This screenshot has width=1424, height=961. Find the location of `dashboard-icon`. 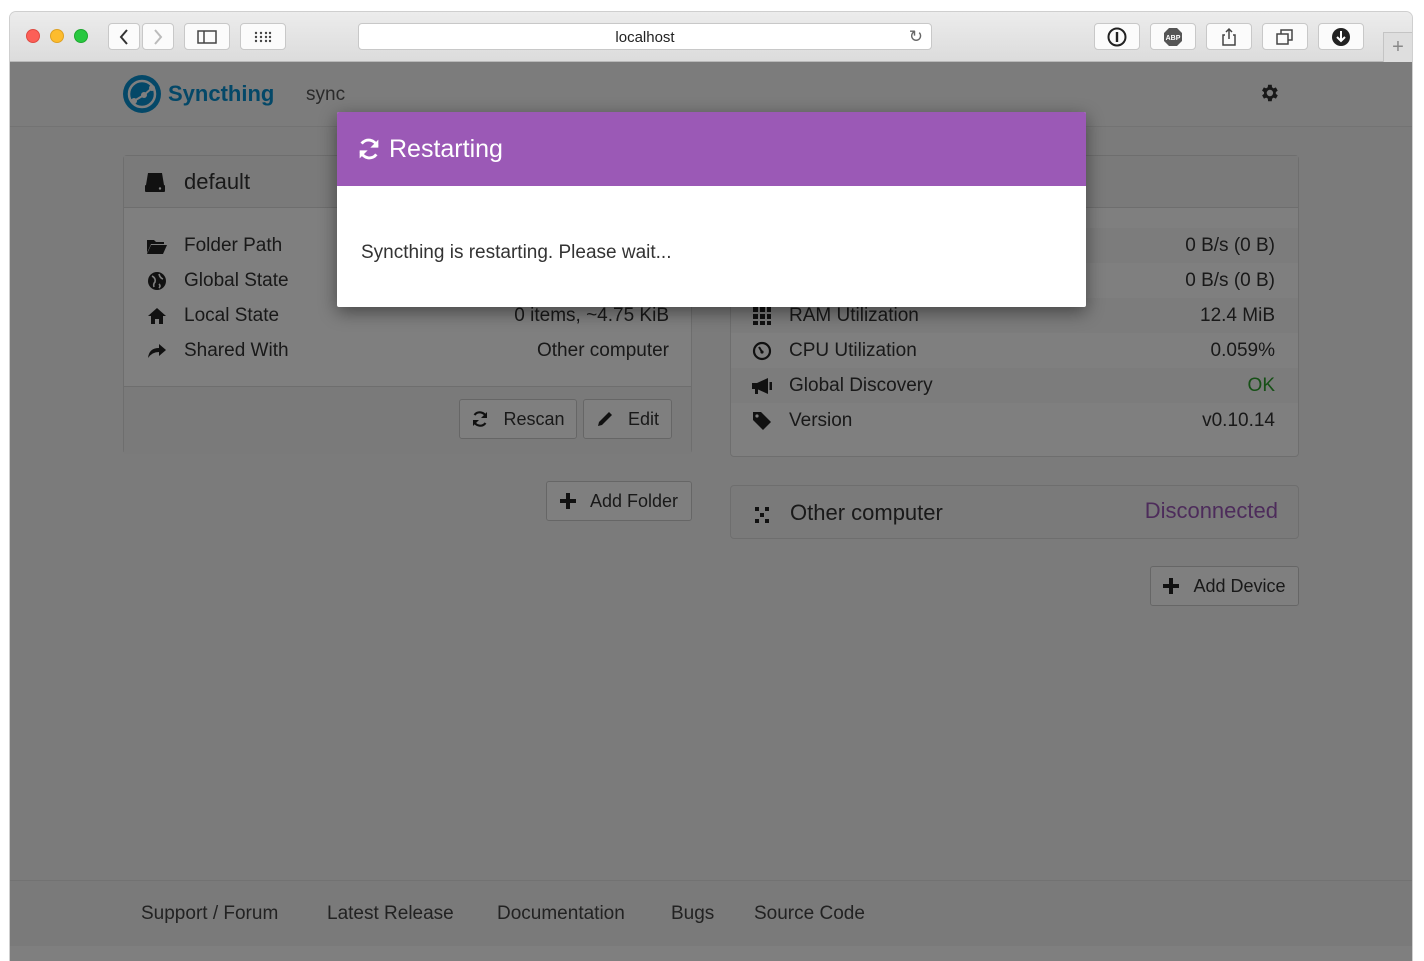

dashboard-icon is located at coordinates (762, 351).